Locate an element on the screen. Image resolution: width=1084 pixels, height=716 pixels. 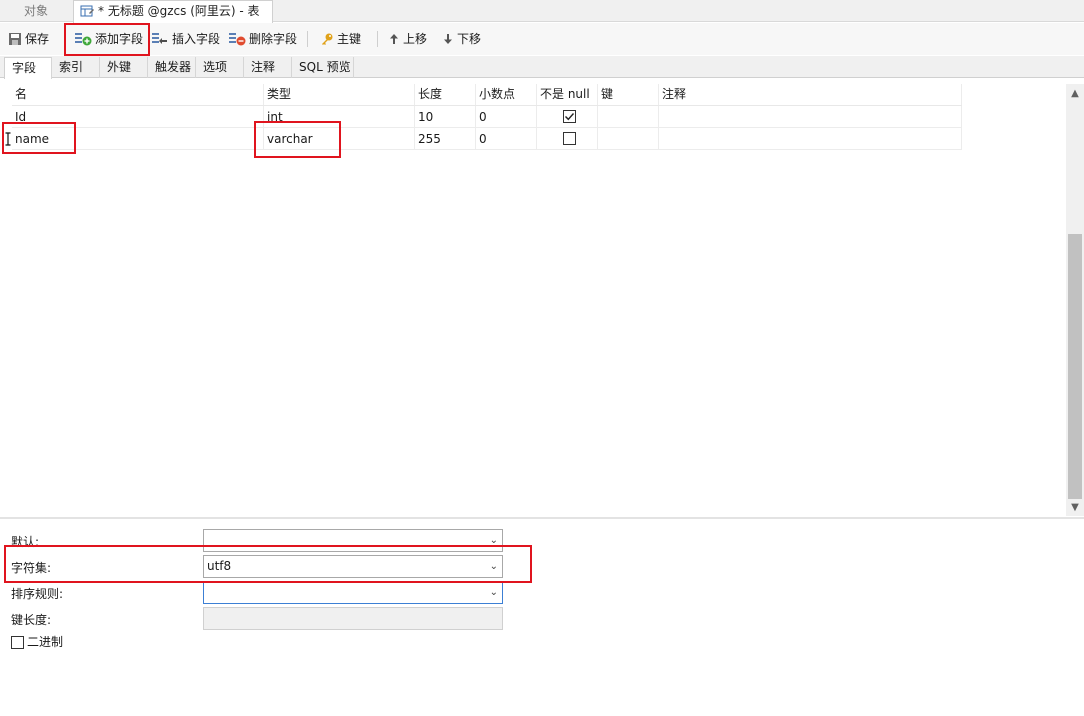
table-design-icon is located at coordinates (87, 11).